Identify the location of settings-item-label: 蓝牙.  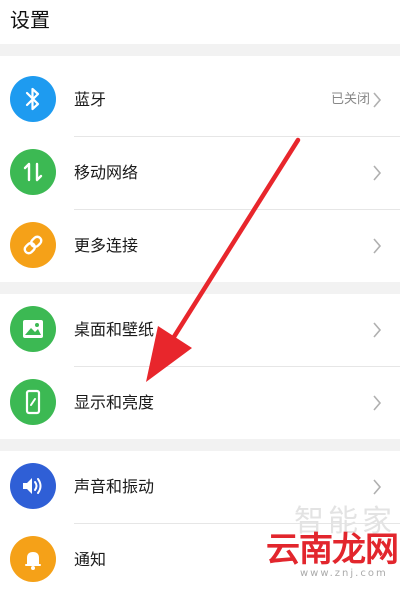
(90, 99).